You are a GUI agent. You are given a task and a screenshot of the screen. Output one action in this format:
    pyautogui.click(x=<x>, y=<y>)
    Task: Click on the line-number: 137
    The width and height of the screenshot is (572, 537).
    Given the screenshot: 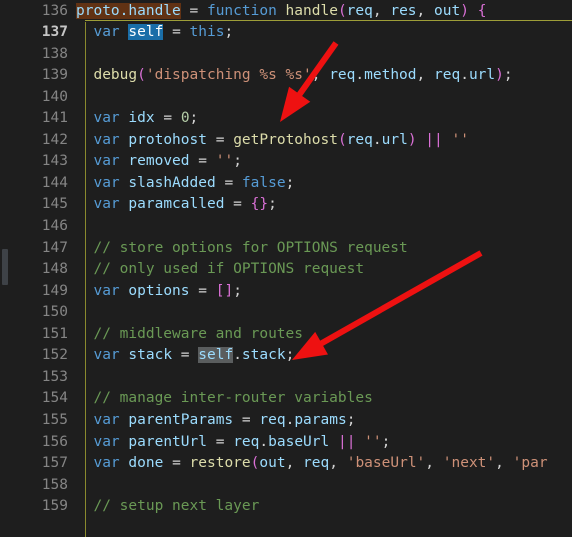 What is the action you would take?
    pyautogui.click(x=54, y=32)
    